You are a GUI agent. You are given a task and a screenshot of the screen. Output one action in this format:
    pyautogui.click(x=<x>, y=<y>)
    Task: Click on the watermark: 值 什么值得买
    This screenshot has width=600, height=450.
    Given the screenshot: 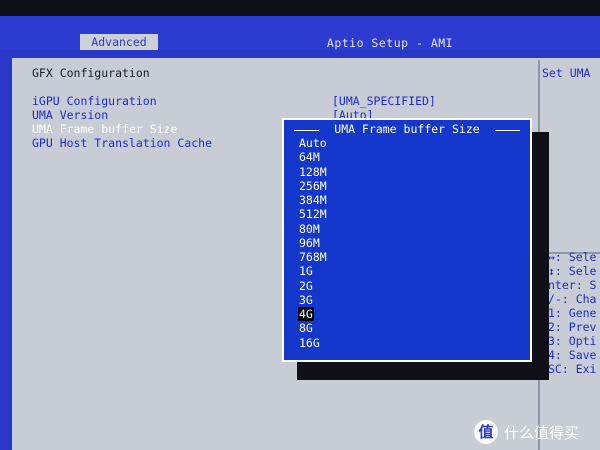 What is the action you would take?
    pyautogui.click(x=537, y=432)
    